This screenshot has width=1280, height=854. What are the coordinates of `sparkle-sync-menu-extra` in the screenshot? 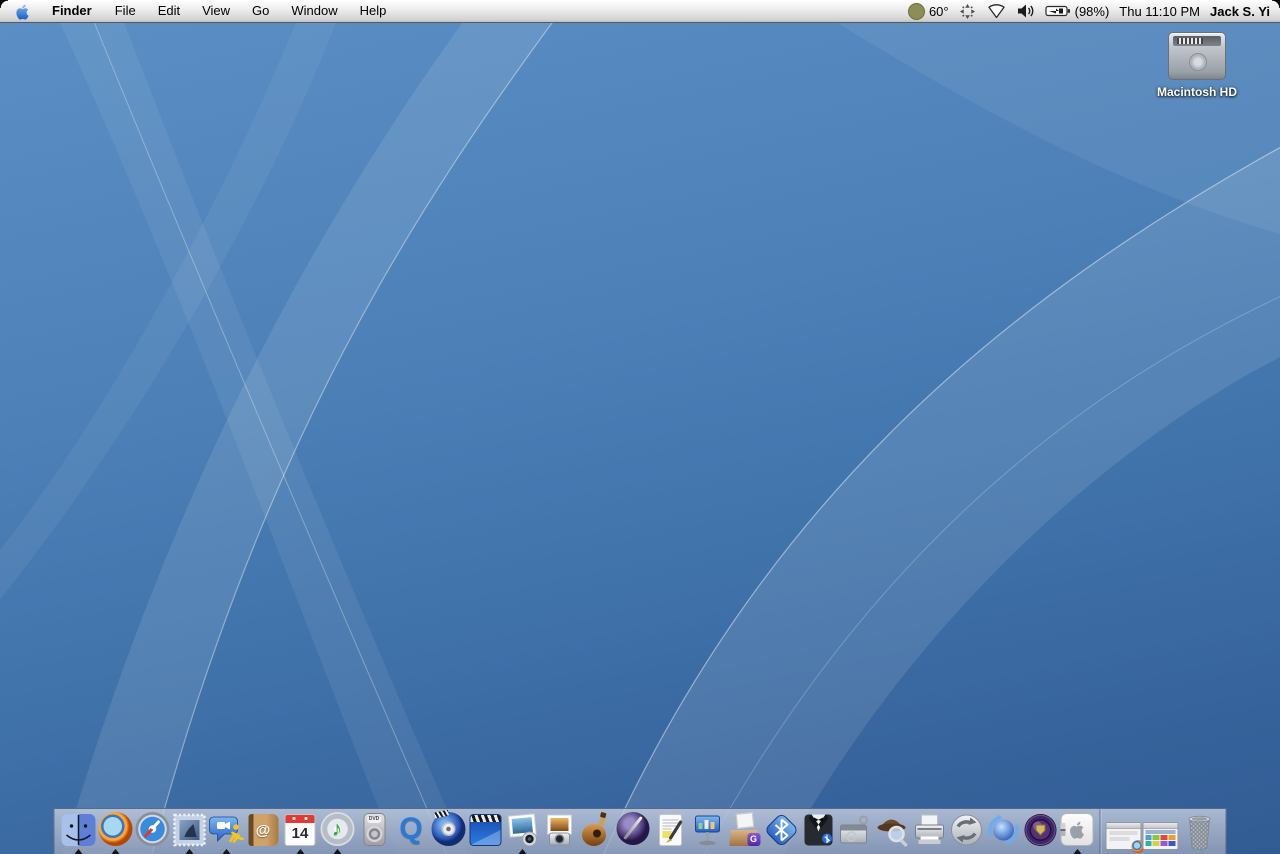 It's located at (967, 11).